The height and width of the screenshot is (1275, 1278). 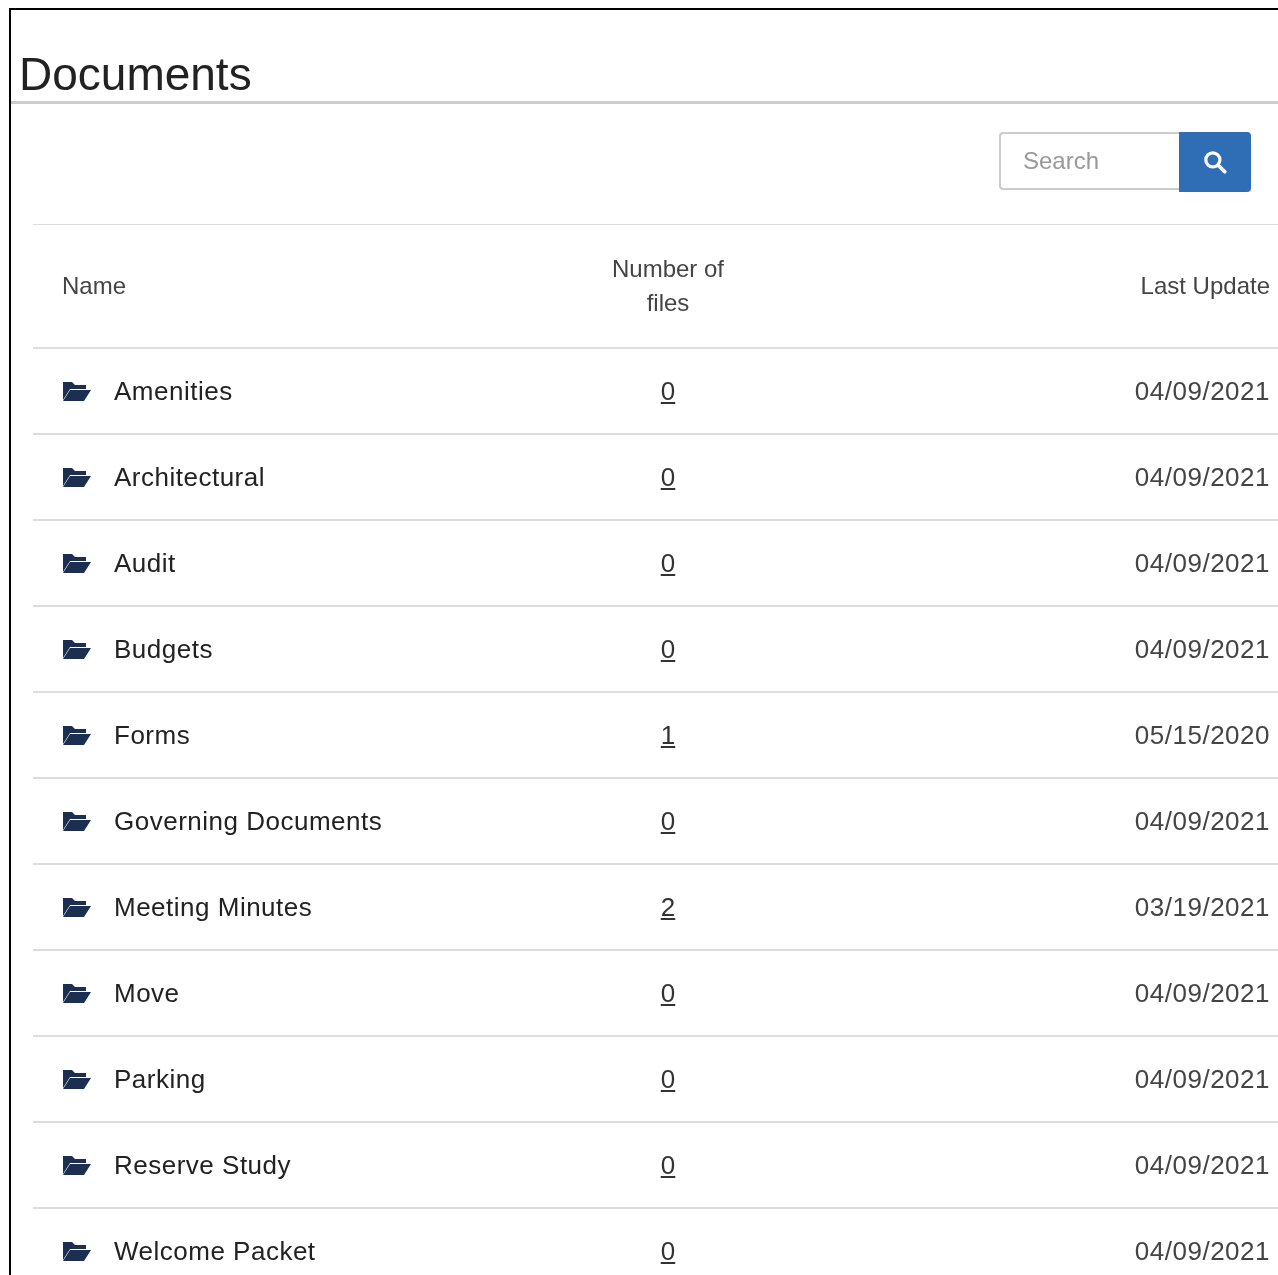 I want to click on folder-name: Reserve Study, so click(x=203, y=1165).